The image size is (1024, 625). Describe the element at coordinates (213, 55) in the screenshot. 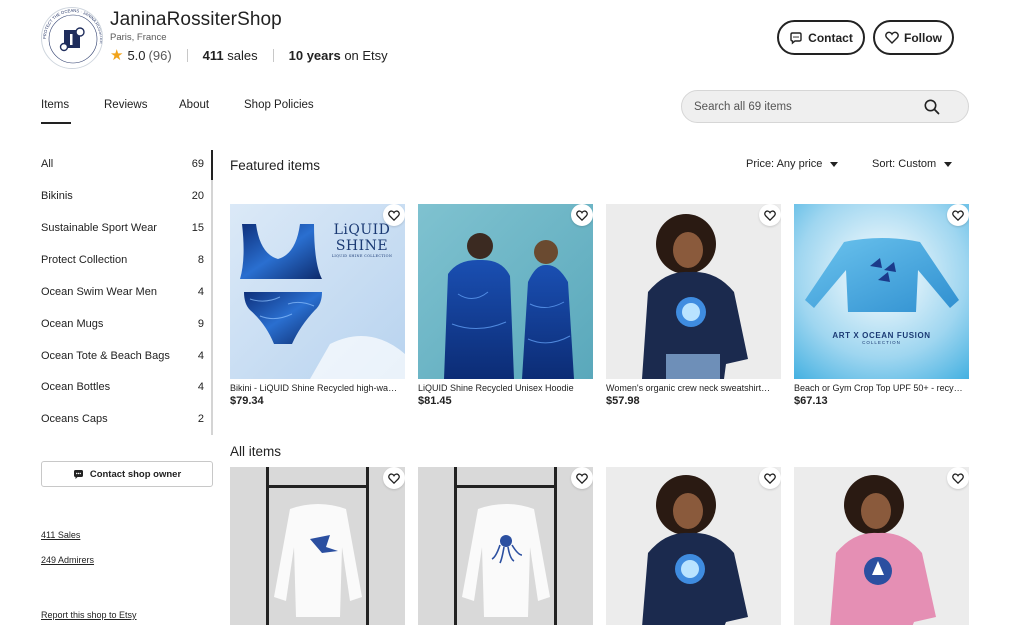

I see `sales-number: 411` at that location.